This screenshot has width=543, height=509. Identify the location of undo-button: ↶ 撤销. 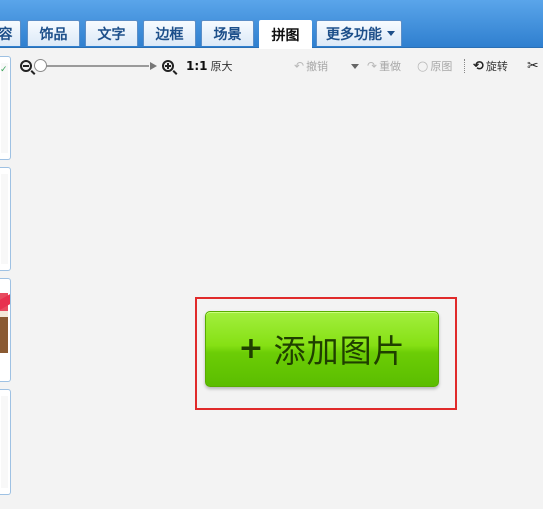
(311, 66).